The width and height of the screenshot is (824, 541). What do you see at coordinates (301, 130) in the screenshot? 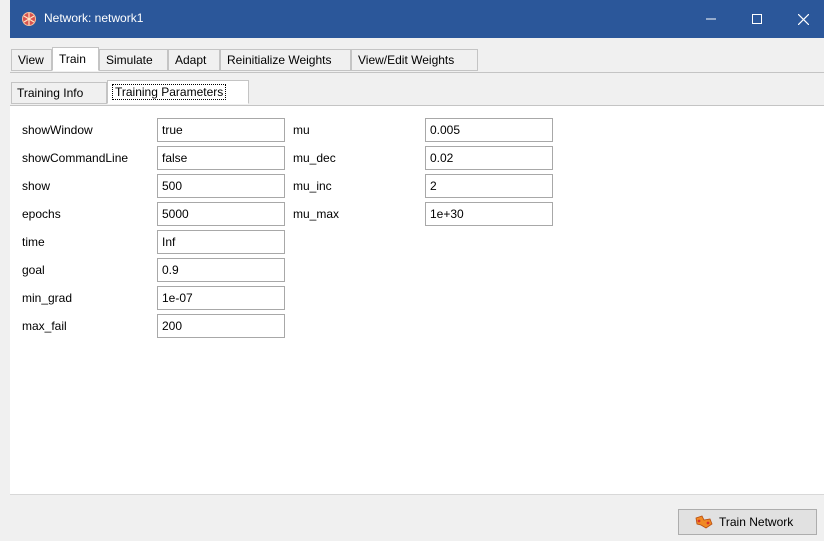
I see `param-label: mu` at bounding box center [301, 130].